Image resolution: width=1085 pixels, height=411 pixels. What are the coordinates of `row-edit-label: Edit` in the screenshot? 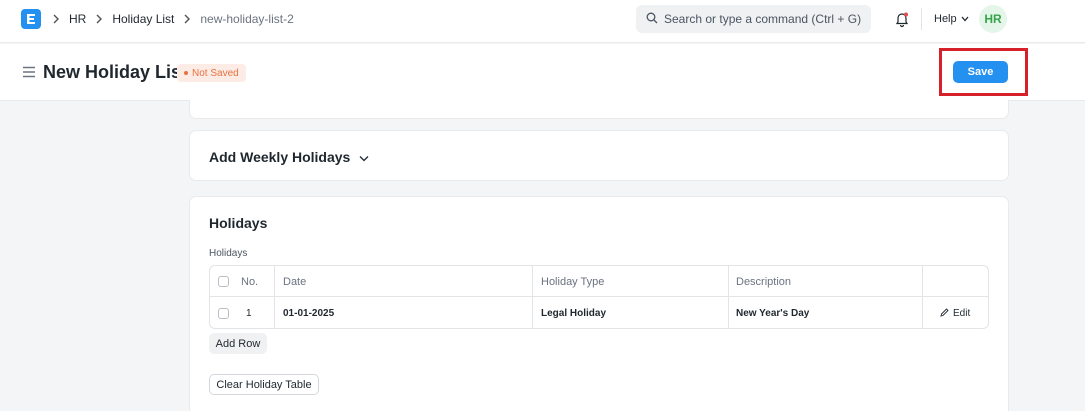 It's located at (962, 313).